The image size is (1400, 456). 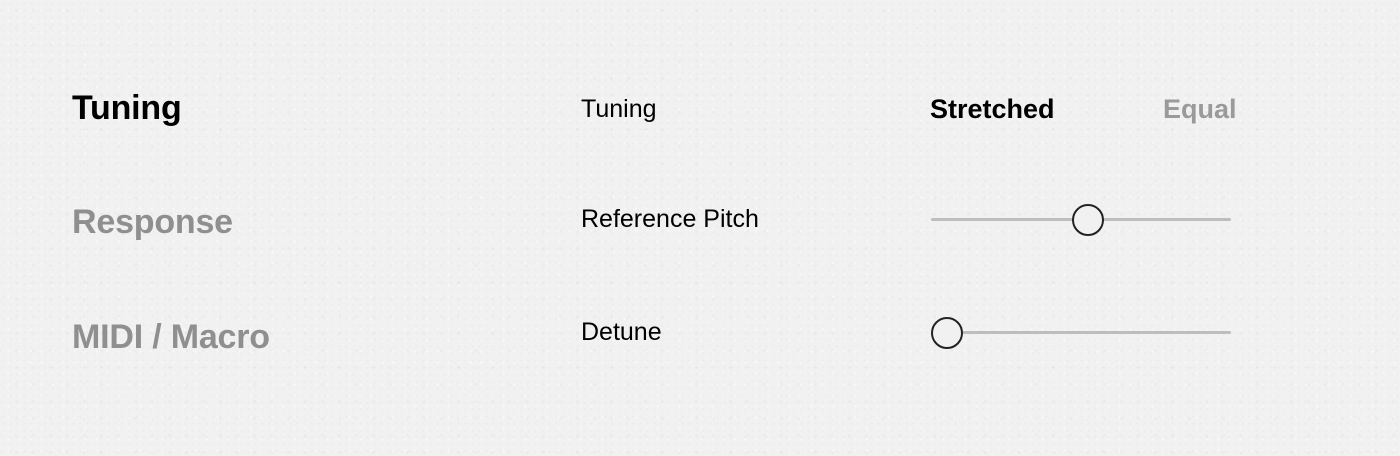 What do you see at coordinates (670, 219) in the screenshot?
I see `reference-pitch-label: Reference Pitch` at bounding box center [670, 219].